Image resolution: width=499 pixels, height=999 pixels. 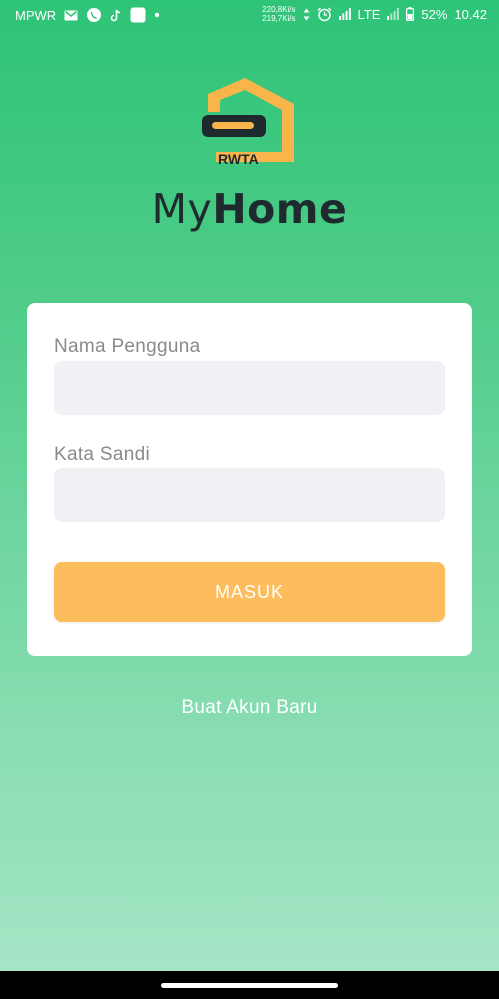 What do you see at coordinates (249, 708) in the screenshot?
I see `create-account-link: Buat Akun Baru` at bounding box center [249, 708].